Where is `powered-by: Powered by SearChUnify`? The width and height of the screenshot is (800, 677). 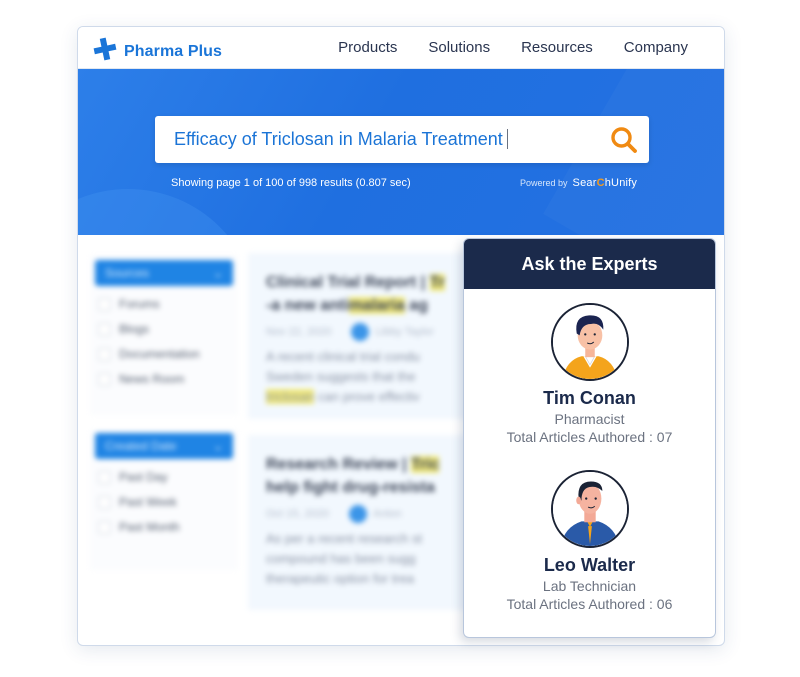 powered-by: Powered by SearChUnify is located at coordinates (578, 183).